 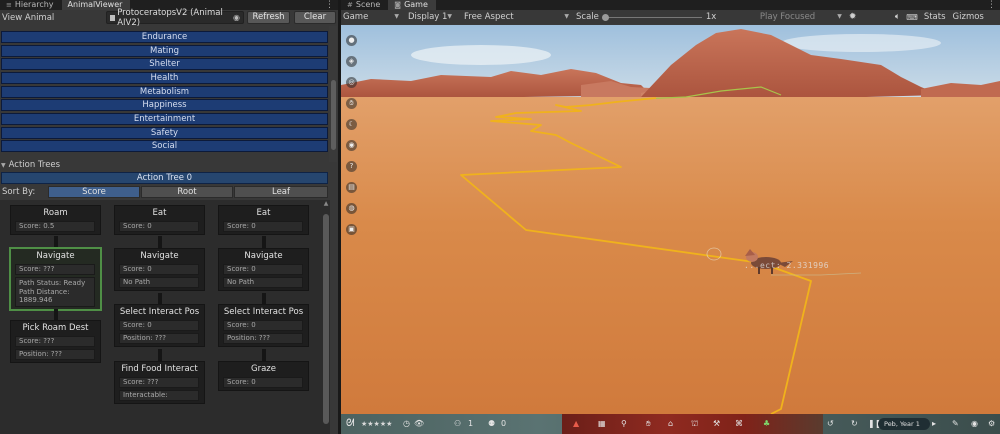 What do you see at coordinates (350, 424) in the screenshot?
I see `dino-icon: ᘛ` at bounding box center [350, 424].